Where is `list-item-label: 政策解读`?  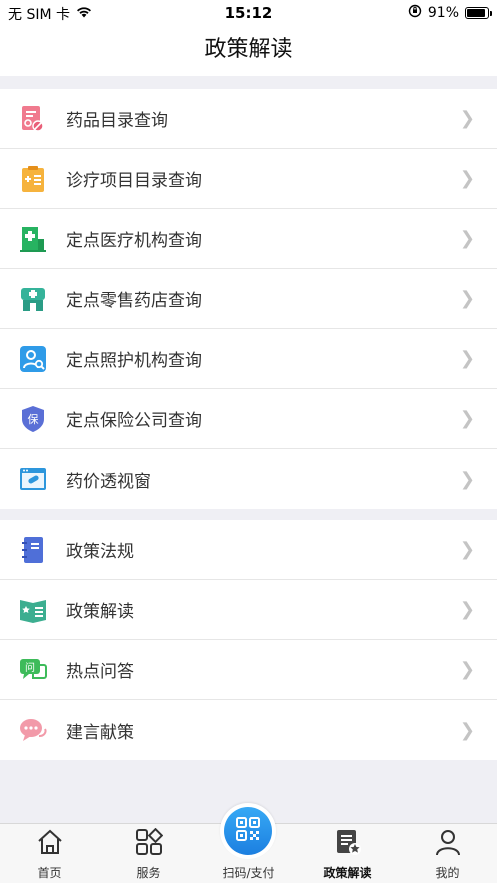
list-item-label: 政策解读 is located at coordinates (100, 612).